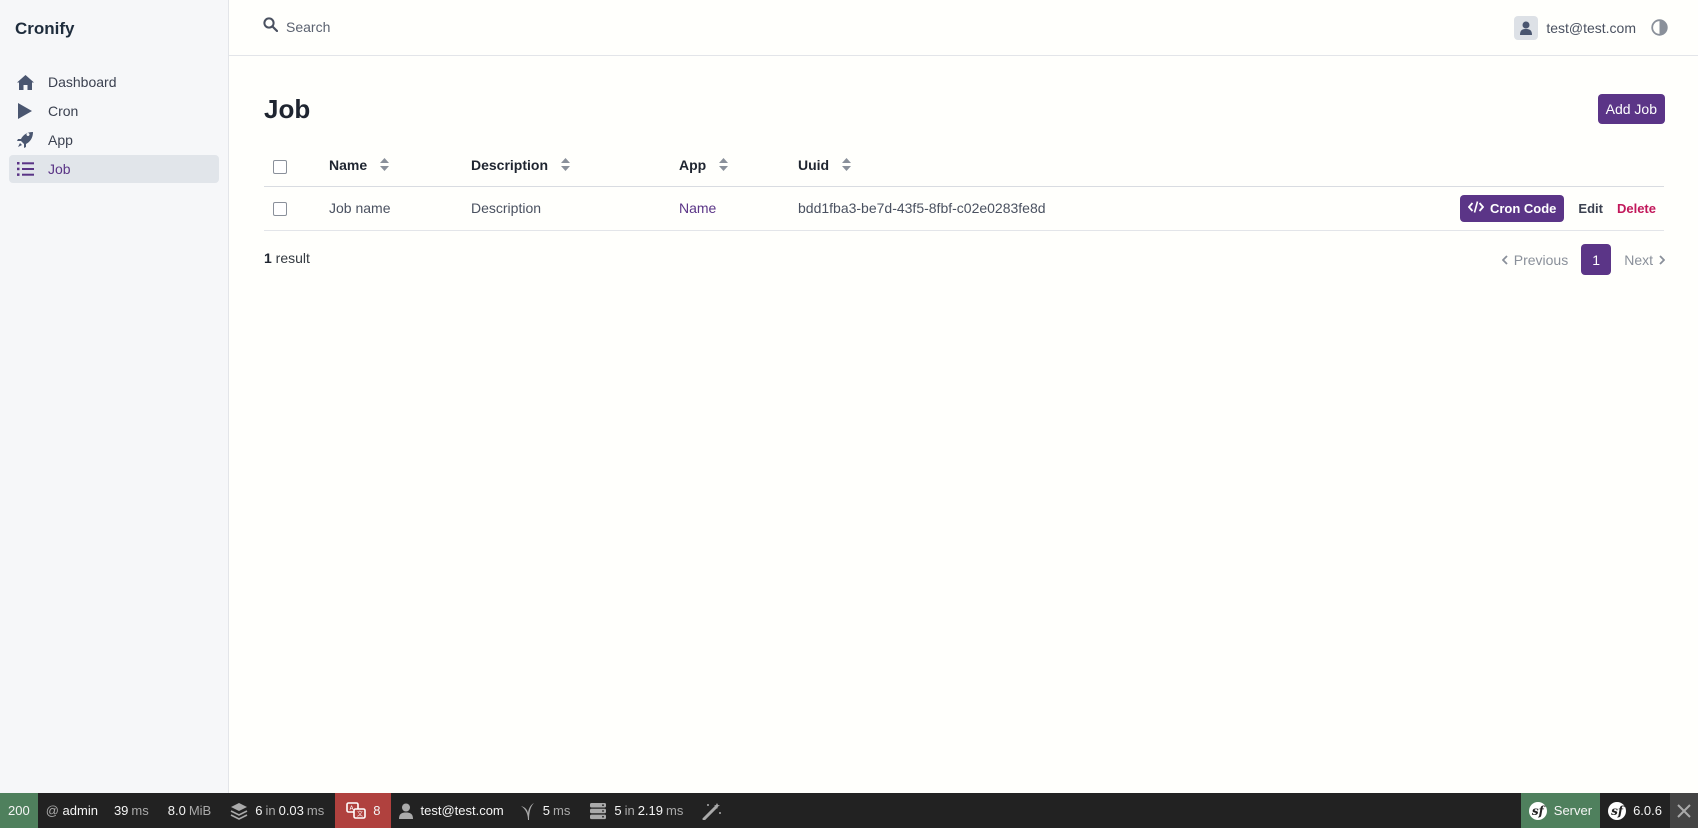 The height and width of the screenshot is (828, 1698). Describe the element at coordinates (278, 810) in the screenshot. I see `cache-info: 6 in 0.03 ms` at that location.